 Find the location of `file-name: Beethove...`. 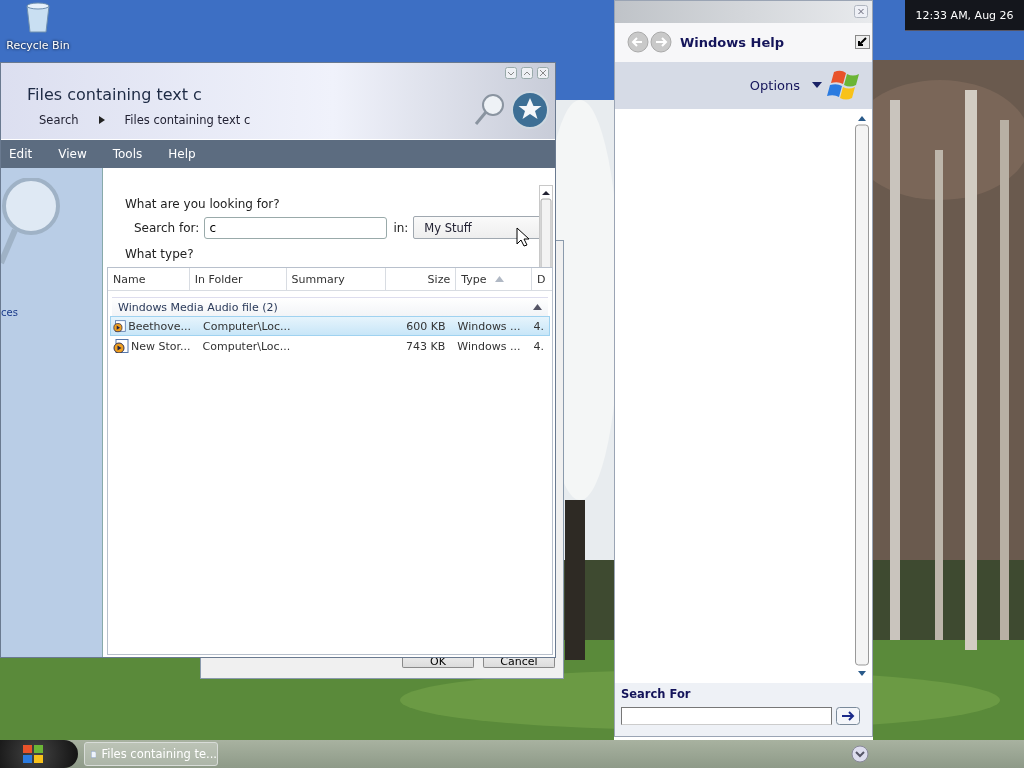

file-name: Beethove... is located at coordinates (159, 326).